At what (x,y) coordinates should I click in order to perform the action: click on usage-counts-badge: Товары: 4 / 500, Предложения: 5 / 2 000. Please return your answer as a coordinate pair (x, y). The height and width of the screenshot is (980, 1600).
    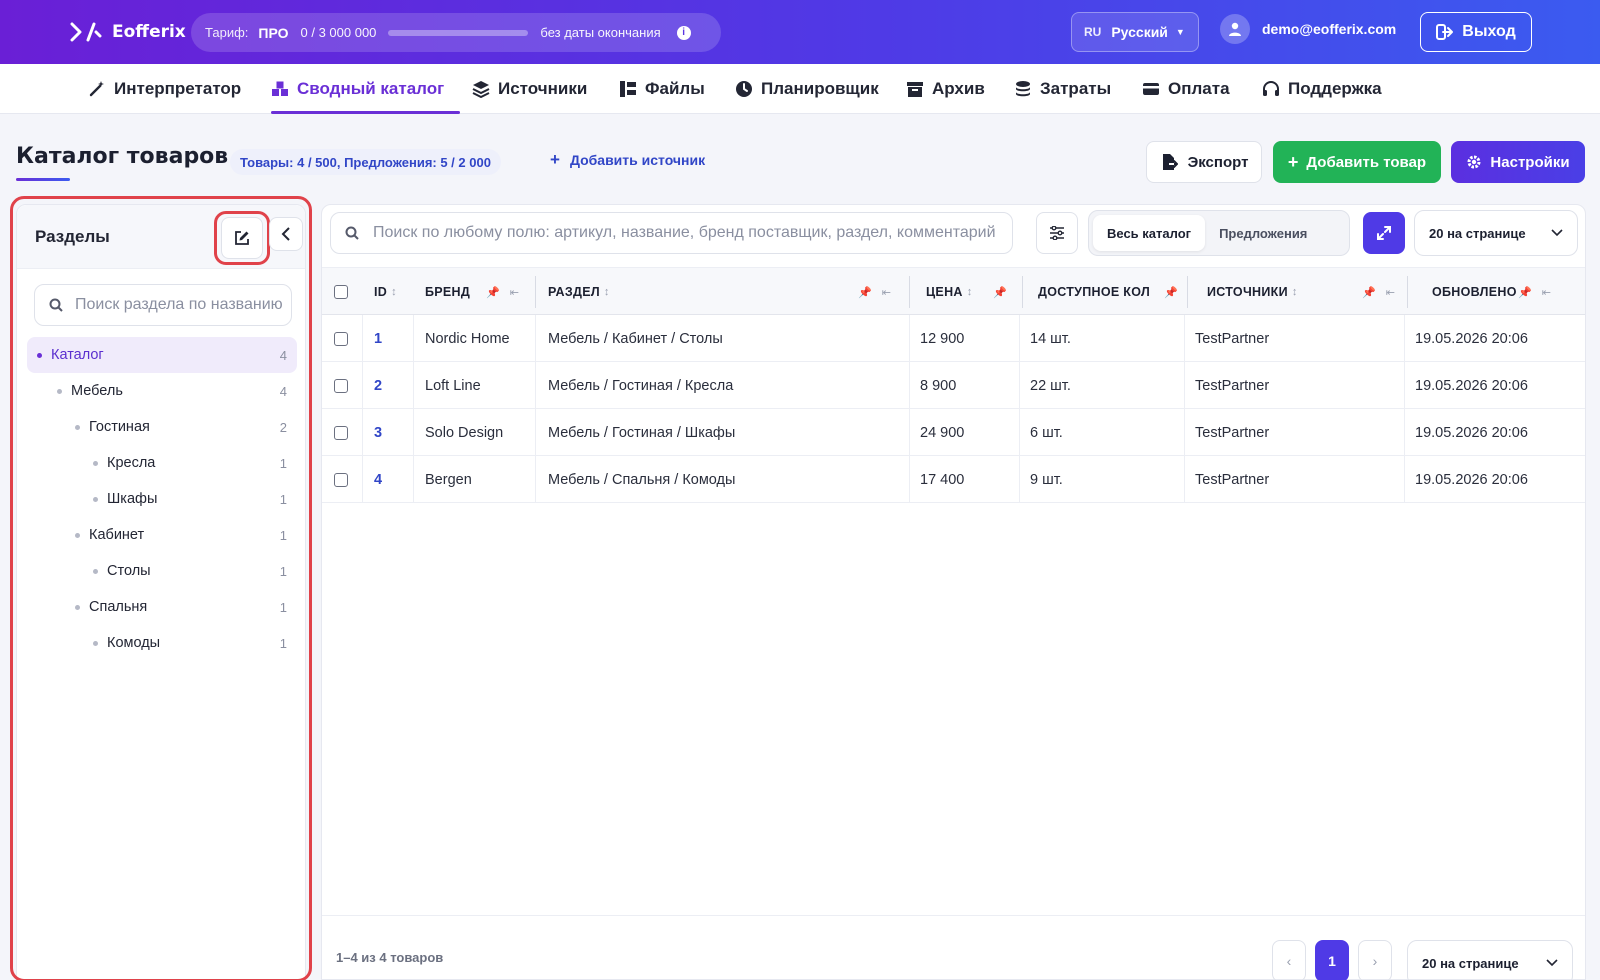
    Looking at the image, I should click on (365, 162).